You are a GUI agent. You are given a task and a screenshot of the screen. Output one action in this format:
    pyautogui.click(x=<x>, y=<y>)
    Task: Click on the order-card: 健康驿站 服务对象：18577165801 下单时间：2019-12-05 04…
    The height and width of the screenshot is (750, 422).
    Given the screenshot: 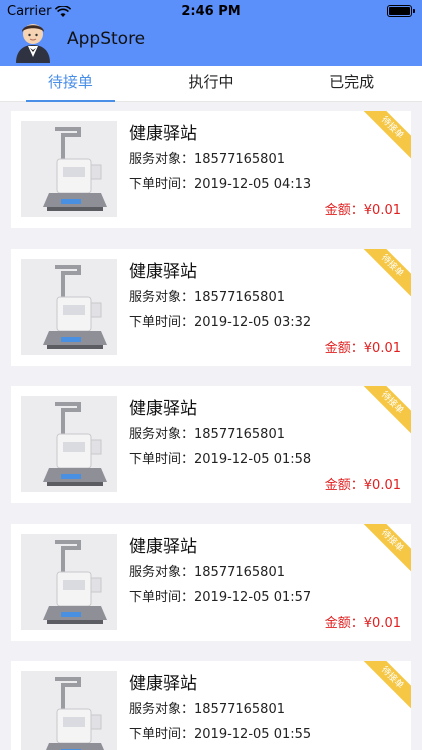 What is the action you would take?
    pyautogui.click(x=211, y=169)
    